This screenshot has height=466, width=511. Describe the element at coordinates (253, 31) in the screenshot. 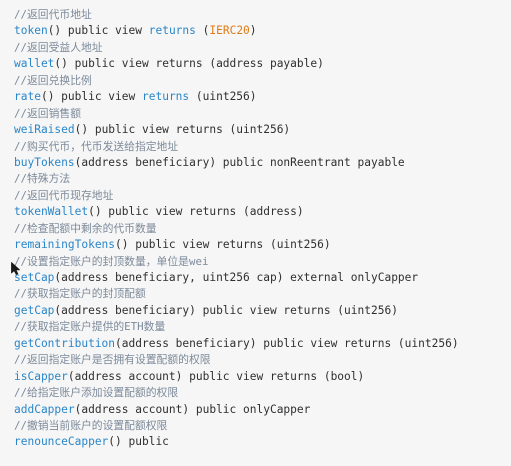

I see `code-text: )` at that location.